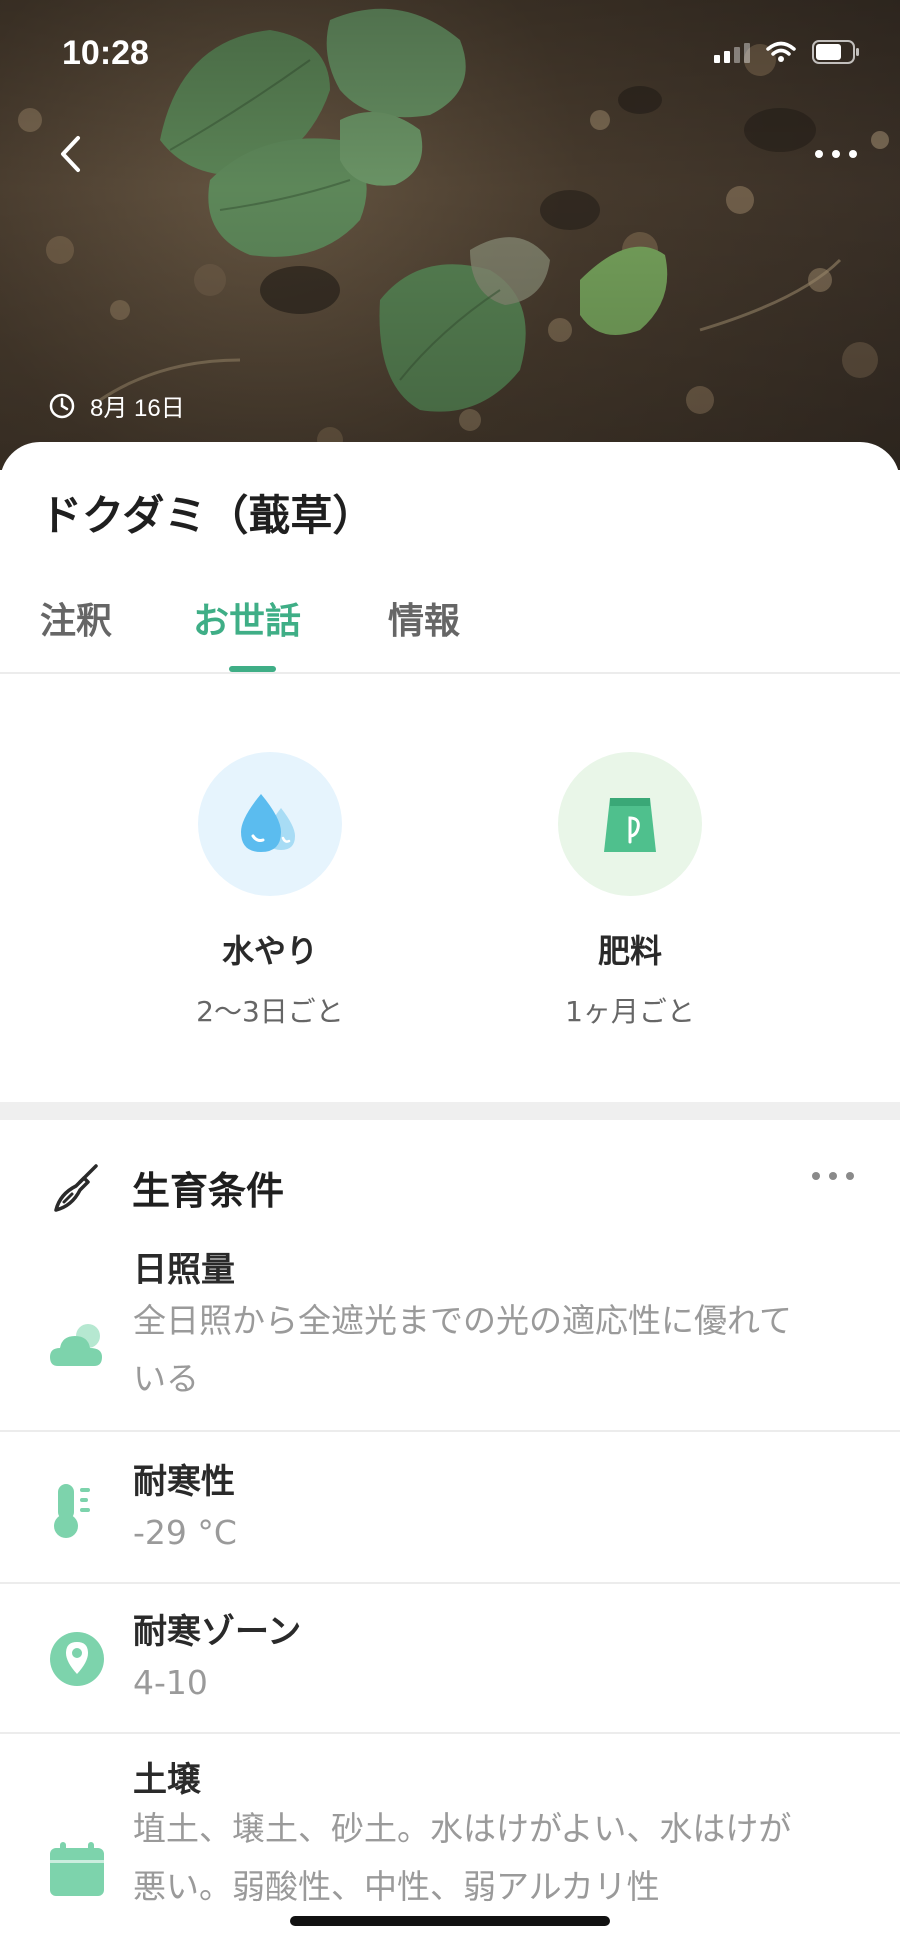 This screenshot has height=1948, width=900. What do you see at coordinates (463, 1349) in the screenshot?
I see `sunlight-value: 全日照から全遮光までの光の適応性に優れている` at bounding box center [463, 1349].